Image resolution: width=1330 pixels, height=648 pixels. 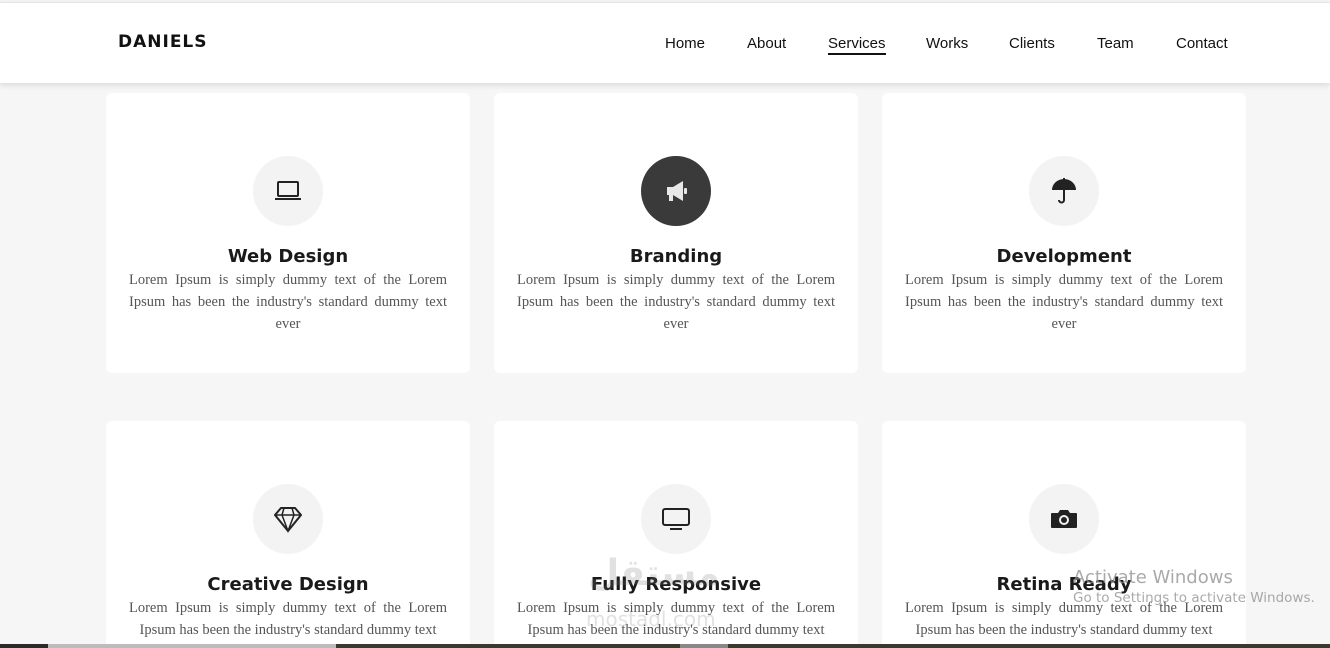 I want to click on nav-about: About, so click(x=766, y=43).